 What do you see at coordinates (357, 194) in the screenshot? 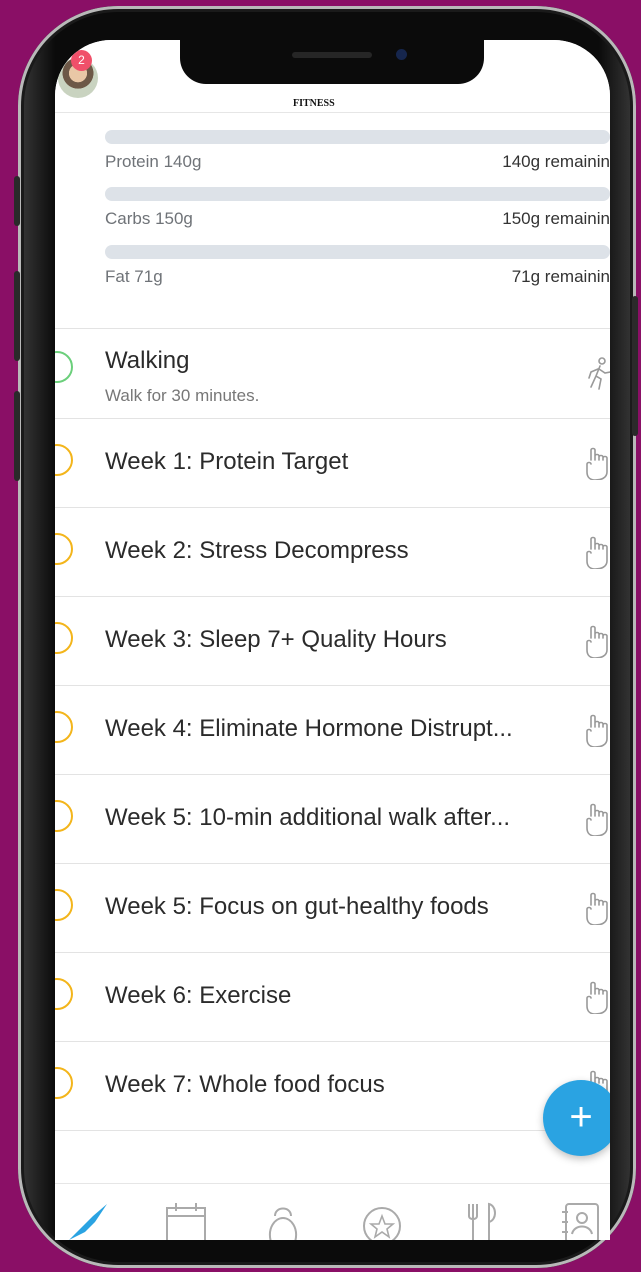
I see `carbs-progress-bar` at bounding box center [357, 194].